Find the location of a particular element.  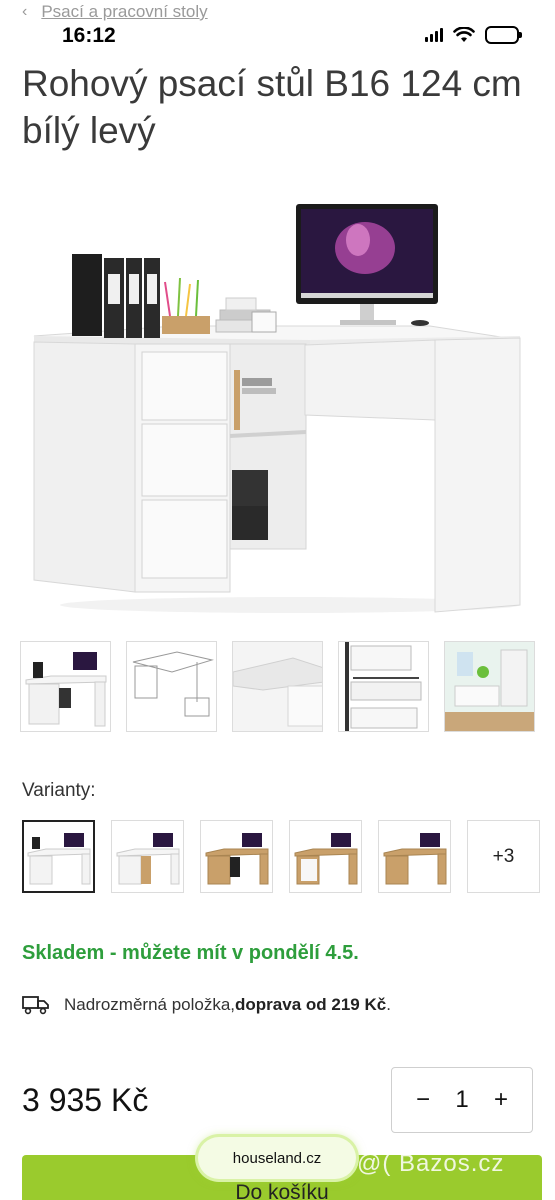

truck-icon is located at coordinates (35, 1005).